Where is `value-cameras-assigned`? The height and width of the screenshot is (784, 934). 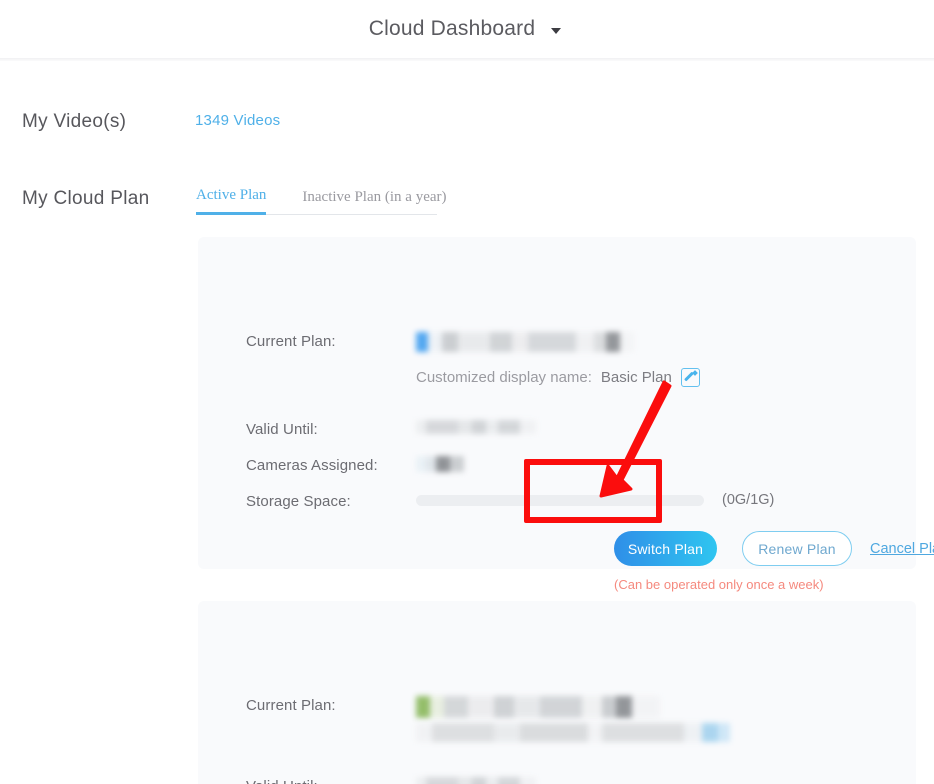
value-cameras-assigned is located at coordinates (440, 464).